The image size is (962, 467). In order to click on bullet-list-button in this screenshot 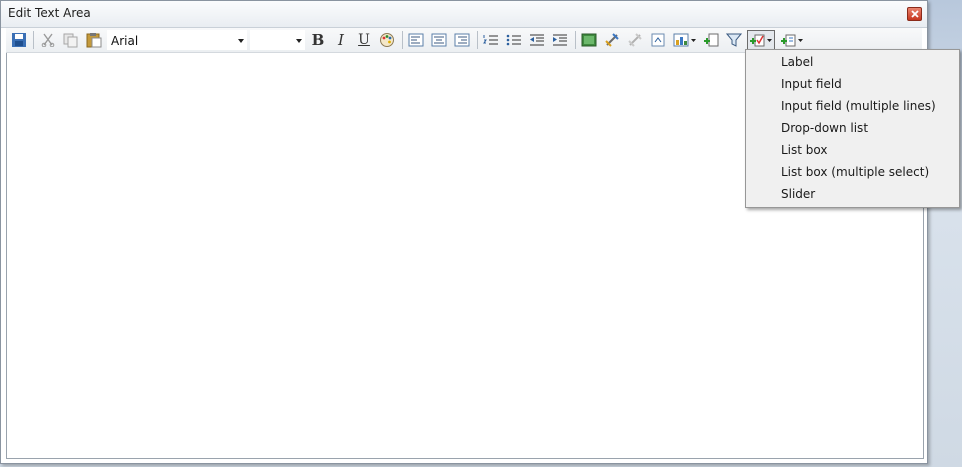, I will do `click(514, 40)`.